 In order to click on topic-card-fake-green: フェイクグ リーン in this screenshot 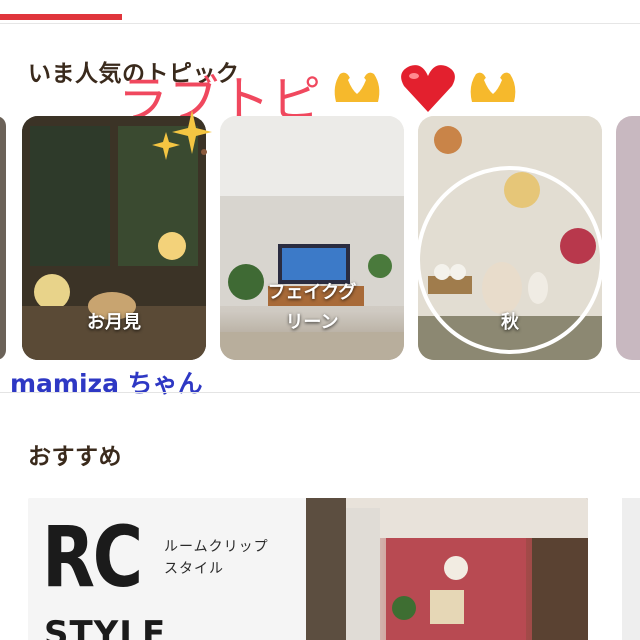, I will do `click(312, 238)`.